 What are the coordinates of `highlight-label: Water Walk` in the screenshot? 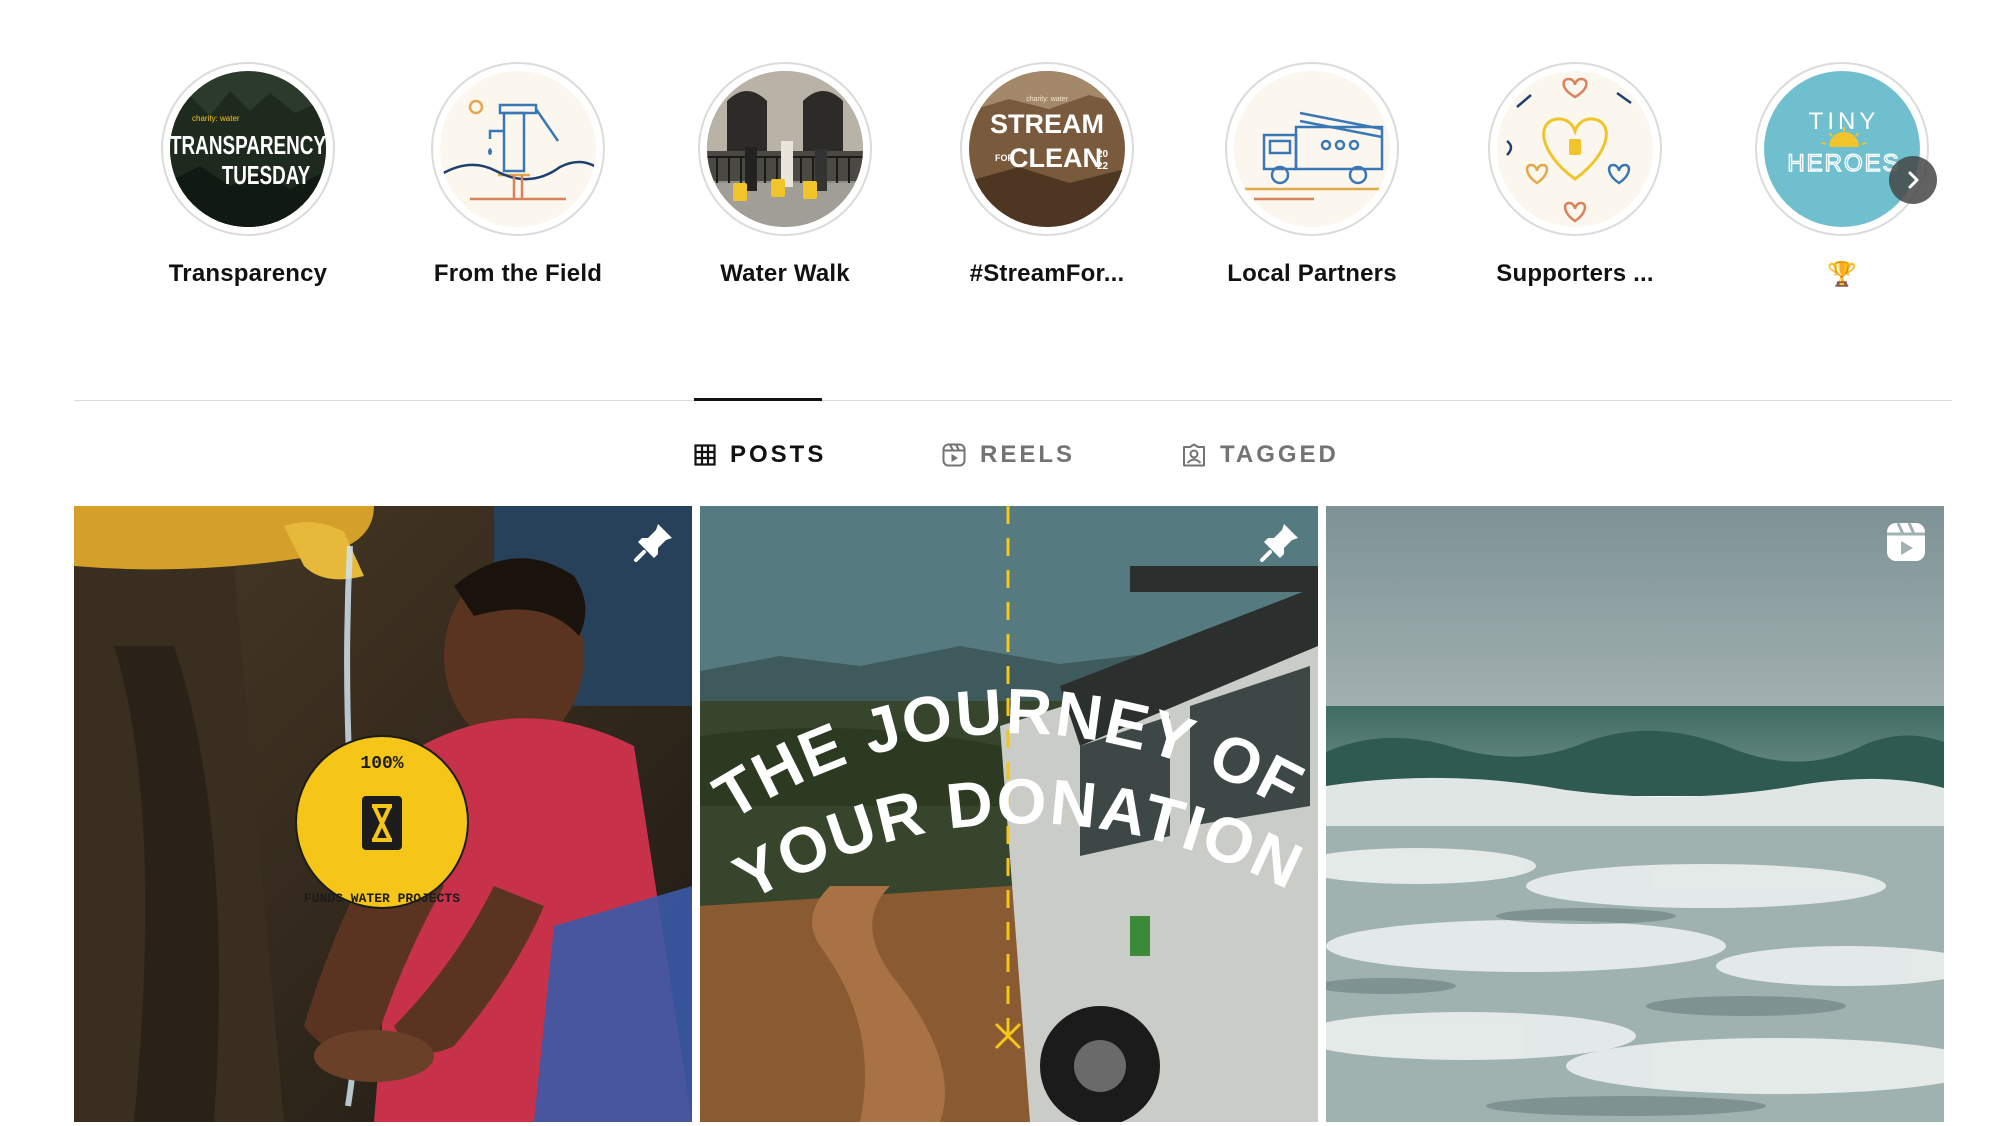 It's located at (785, 273).